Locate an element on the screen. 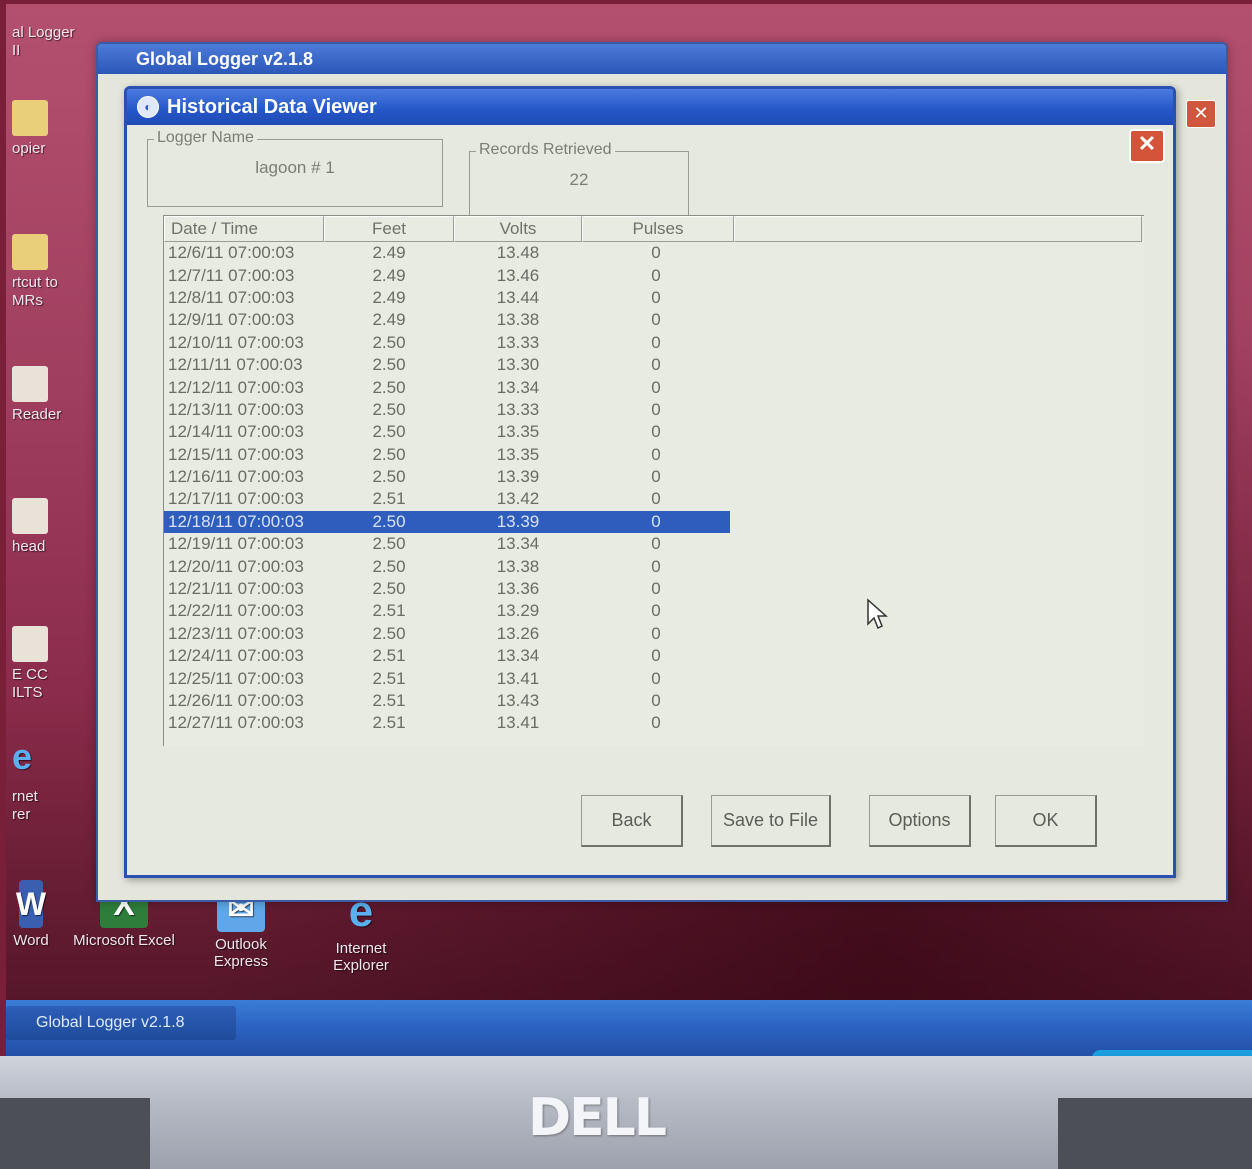 The image size is (1252, 1169). table-row: 12/24/11 07:00:03 2.51 13.34 0 is located at coordinates (654, 656).